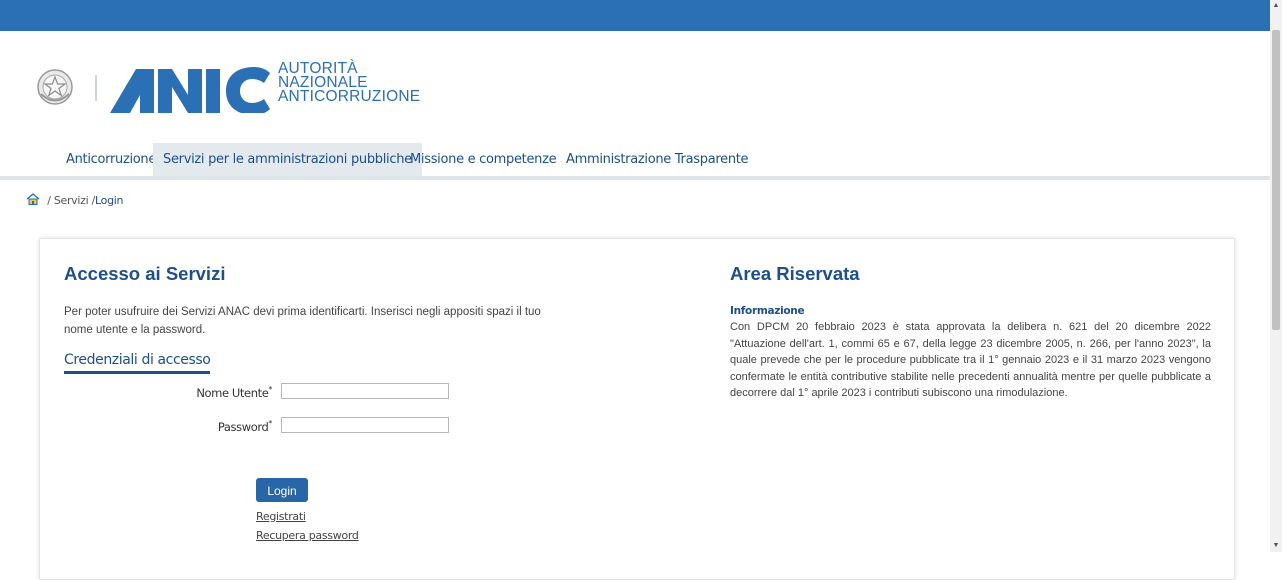 This screenshot has width=1282, height=580. What do you see at coordinates (365, 391) in the screenshot?
I see `username-input` at bounding box center [365, 391].